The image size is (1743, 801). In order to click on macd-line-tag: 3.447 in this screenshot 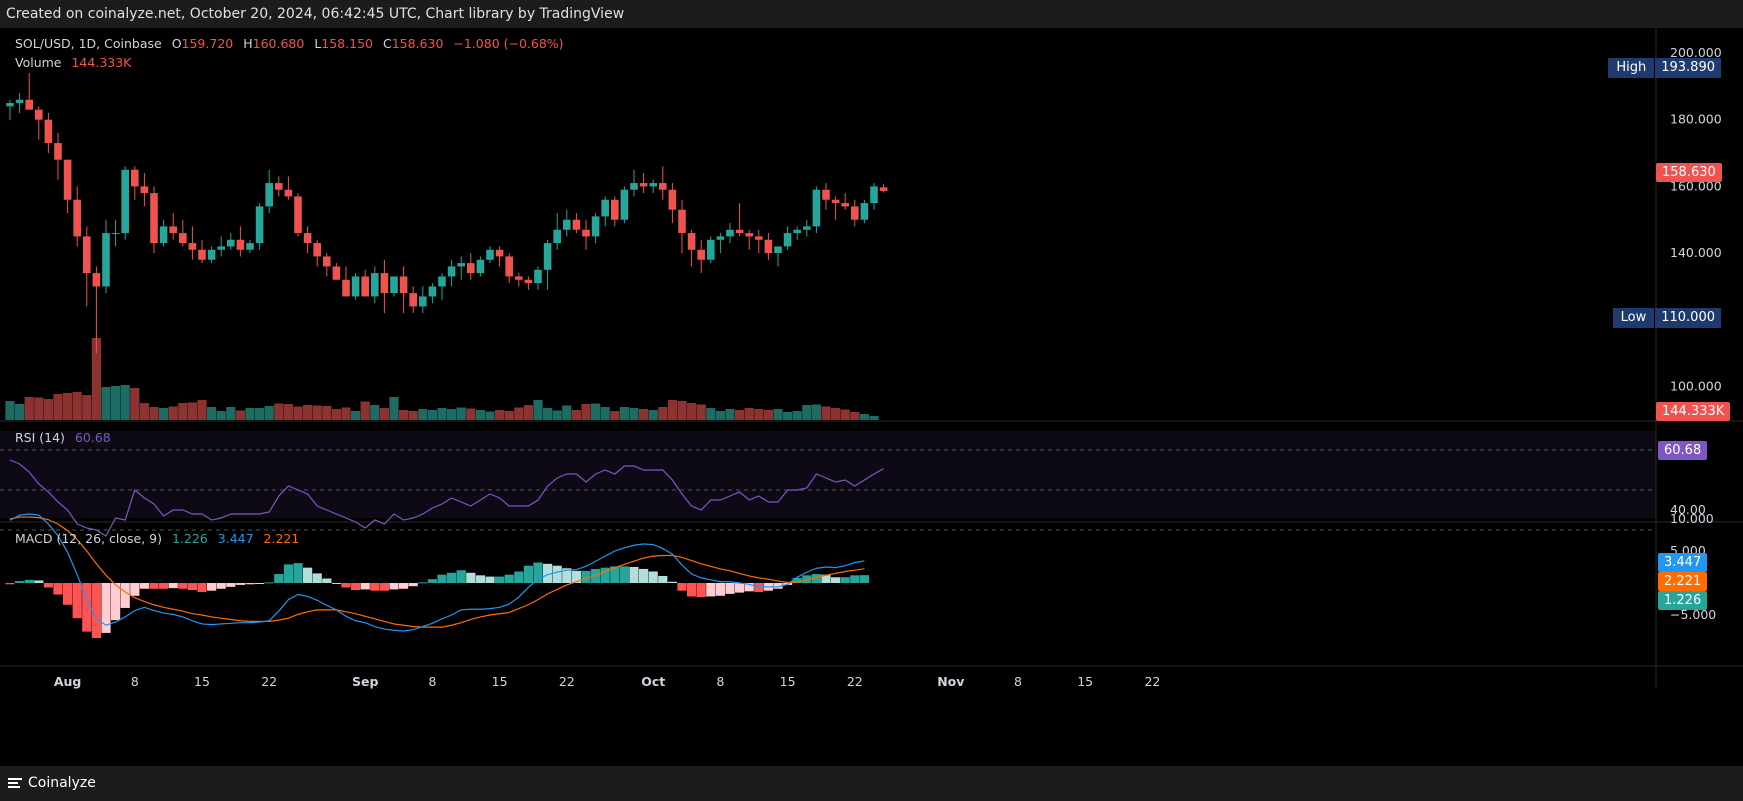, I will do `click(1683, 562)`.